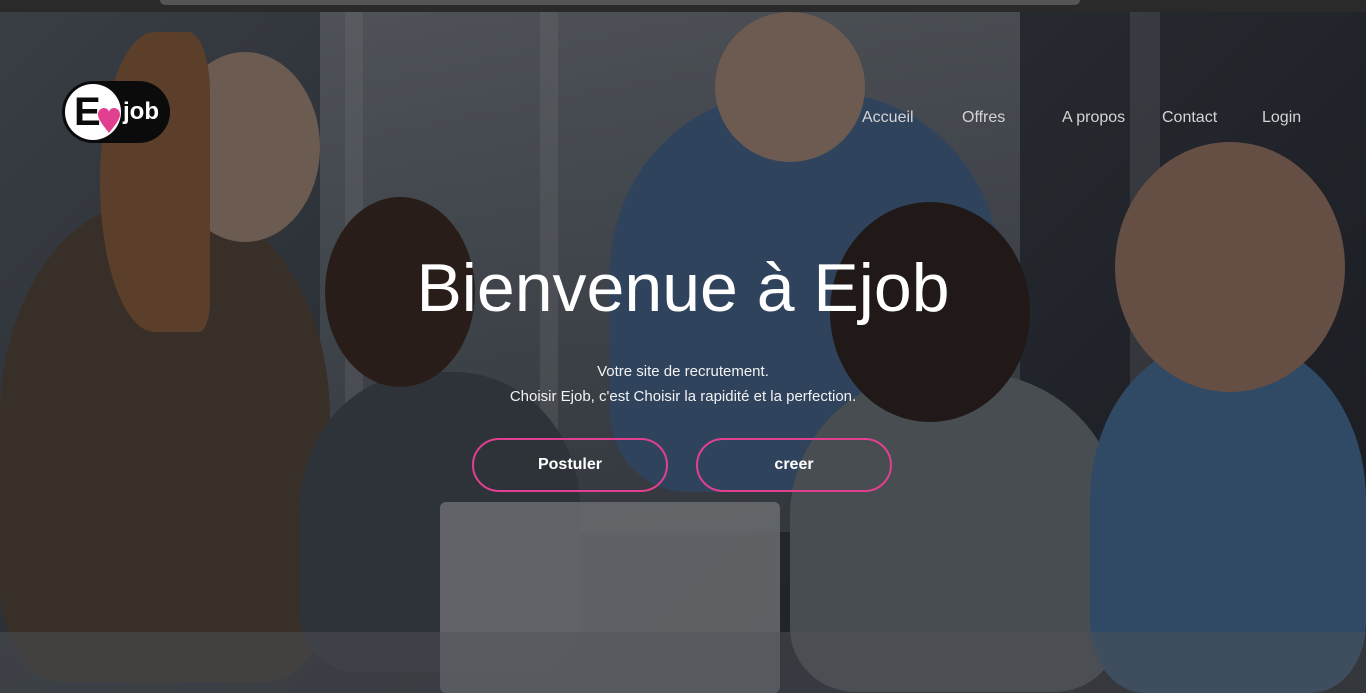 The width and height of the screenshot is (1366, 693). Describe the element at coordinates (683, 288) in the screenshot. I see `hero-title: Bienvenue à Ejob` at that location.